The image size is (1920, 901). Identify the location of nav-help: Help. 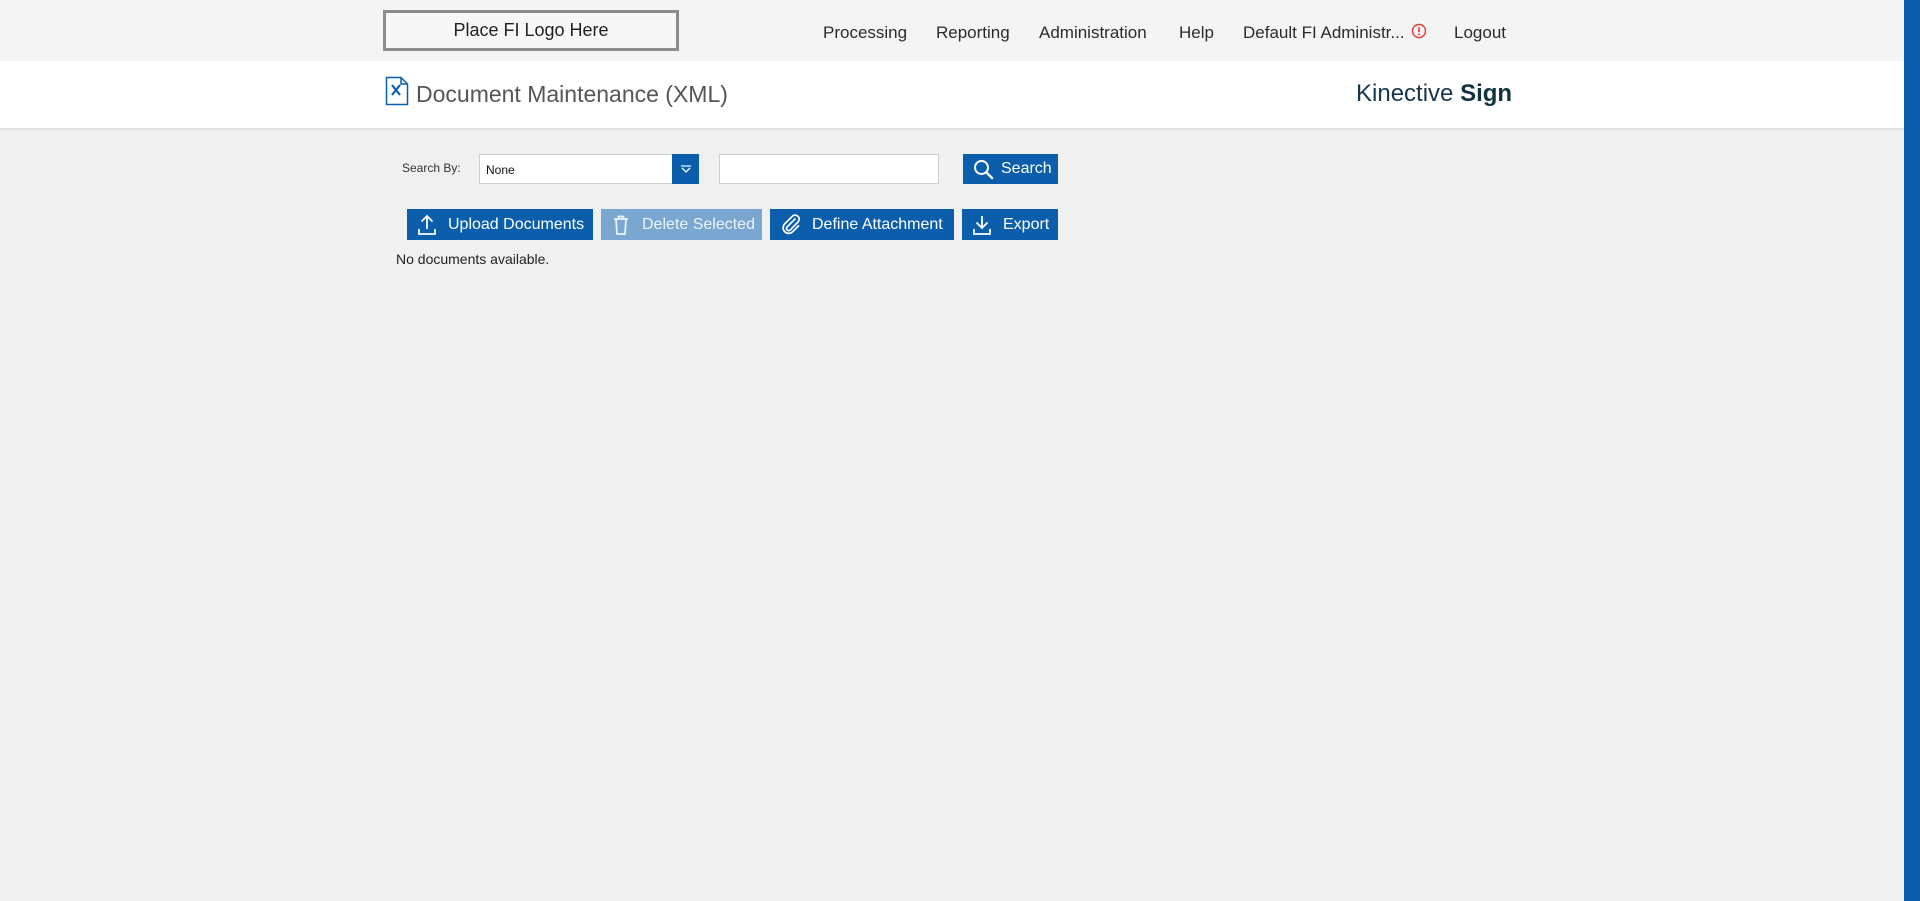
(1196, 33).